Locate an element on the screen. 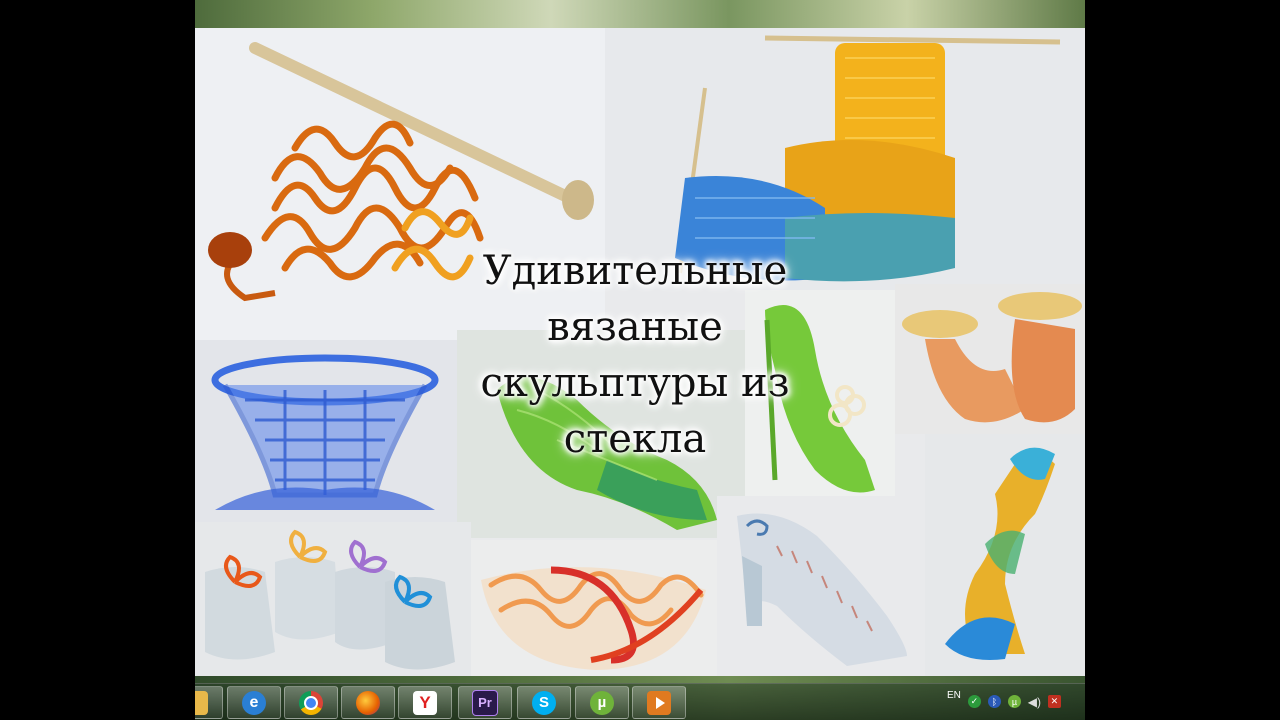 The image size is (1280, 720). photo-glass-bowl is located at coordinates (594, 609).